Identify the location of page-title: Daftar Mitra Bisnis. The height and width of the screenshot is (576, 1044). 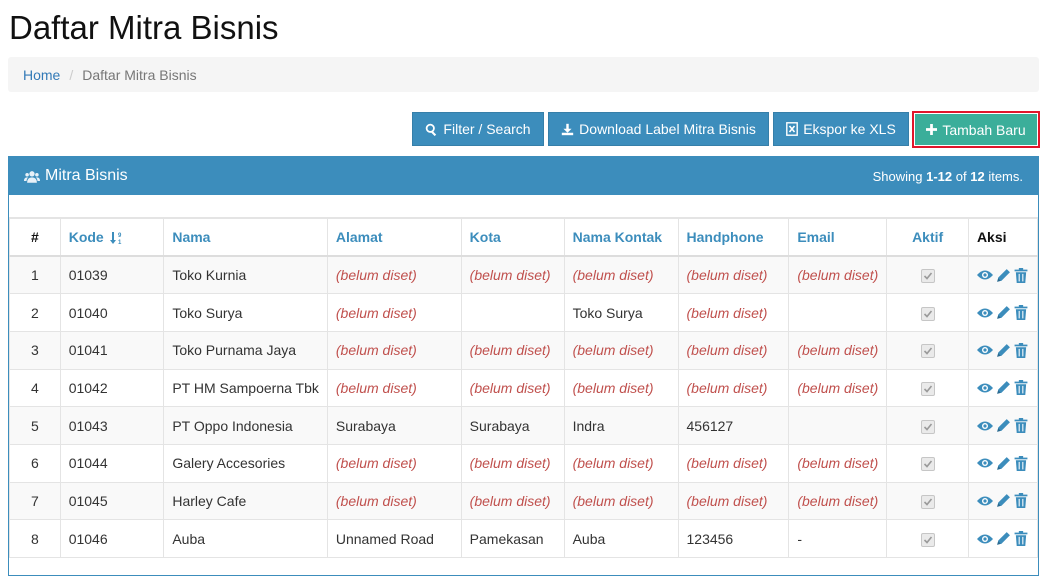
(144, 27).